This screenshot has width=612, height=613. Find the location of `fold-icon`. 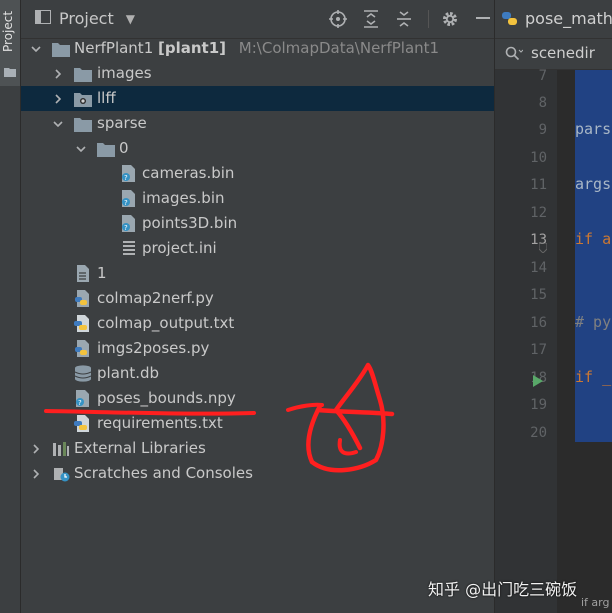

fold-icon is located at coordinates (543, 247).